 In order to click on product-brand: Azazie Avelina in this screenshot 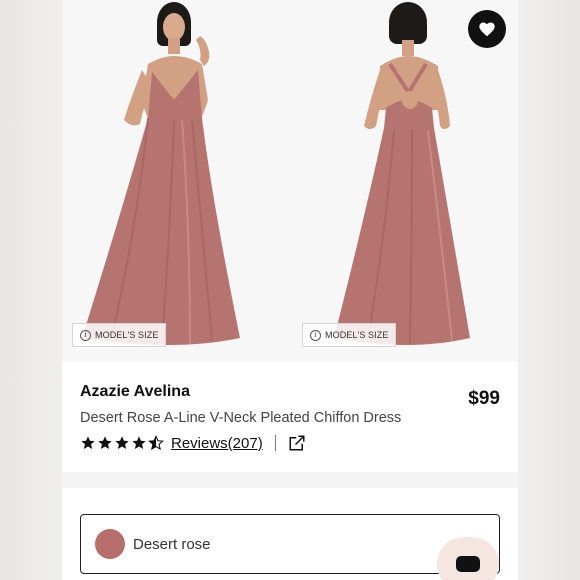, I will do `click(135, 391)`.